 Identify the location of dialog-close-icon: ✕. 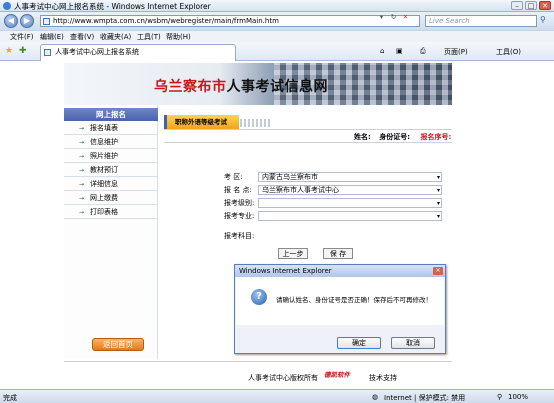
(438, 271).